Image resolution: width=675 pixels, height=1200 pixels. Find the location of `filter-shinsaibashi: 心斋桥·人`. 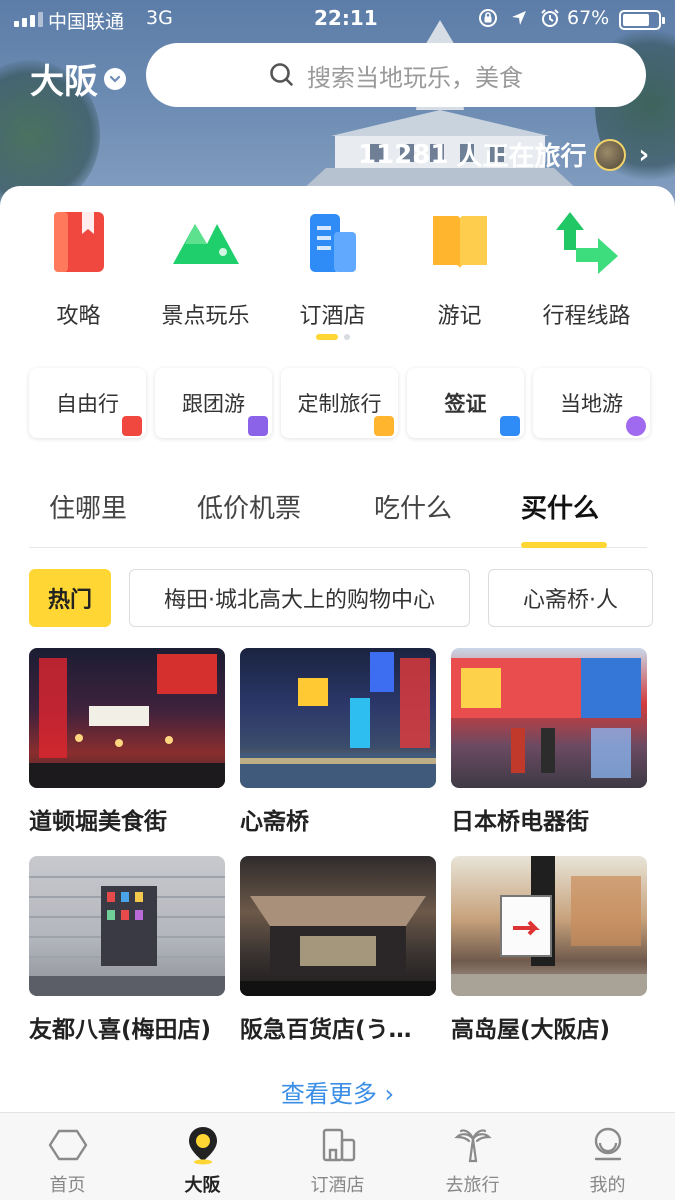

filter-shinsaibashi: 心斋桥·人 is located at coordinates (571, 598).